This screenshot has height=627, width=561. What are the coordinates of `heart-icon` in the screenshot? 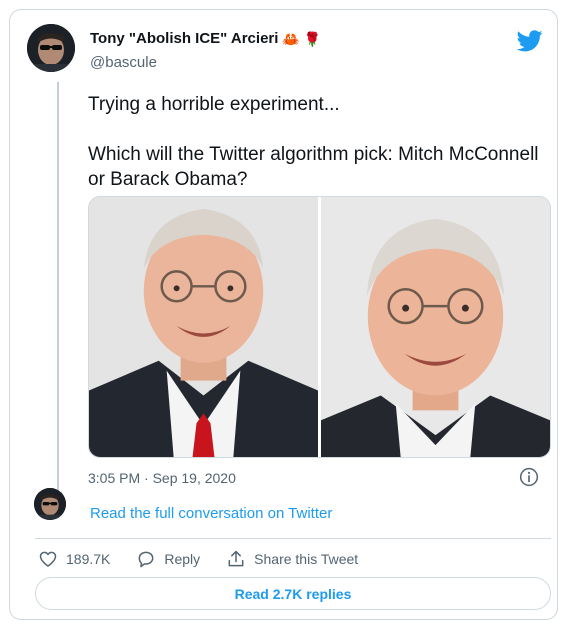 It's located at (48, 559).